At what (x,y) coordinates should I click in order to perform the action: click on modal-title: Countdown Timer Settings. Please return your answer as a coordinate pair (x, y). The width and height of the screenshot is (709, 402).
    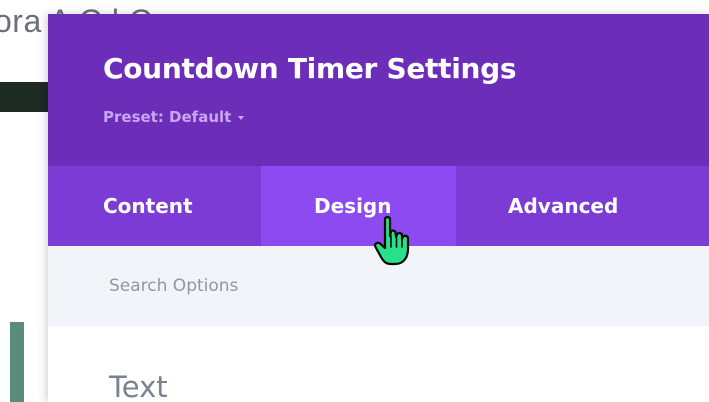
    Looking at the image, I should click on (310, 68).